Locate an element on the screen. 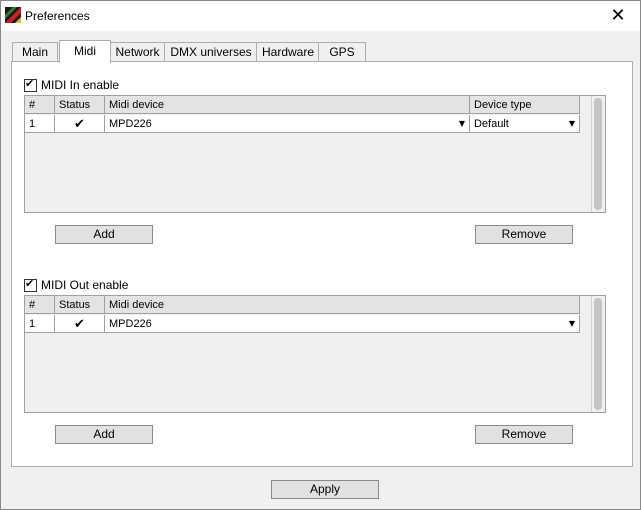  apply-button: Apply is located at coordinates (325, 489).